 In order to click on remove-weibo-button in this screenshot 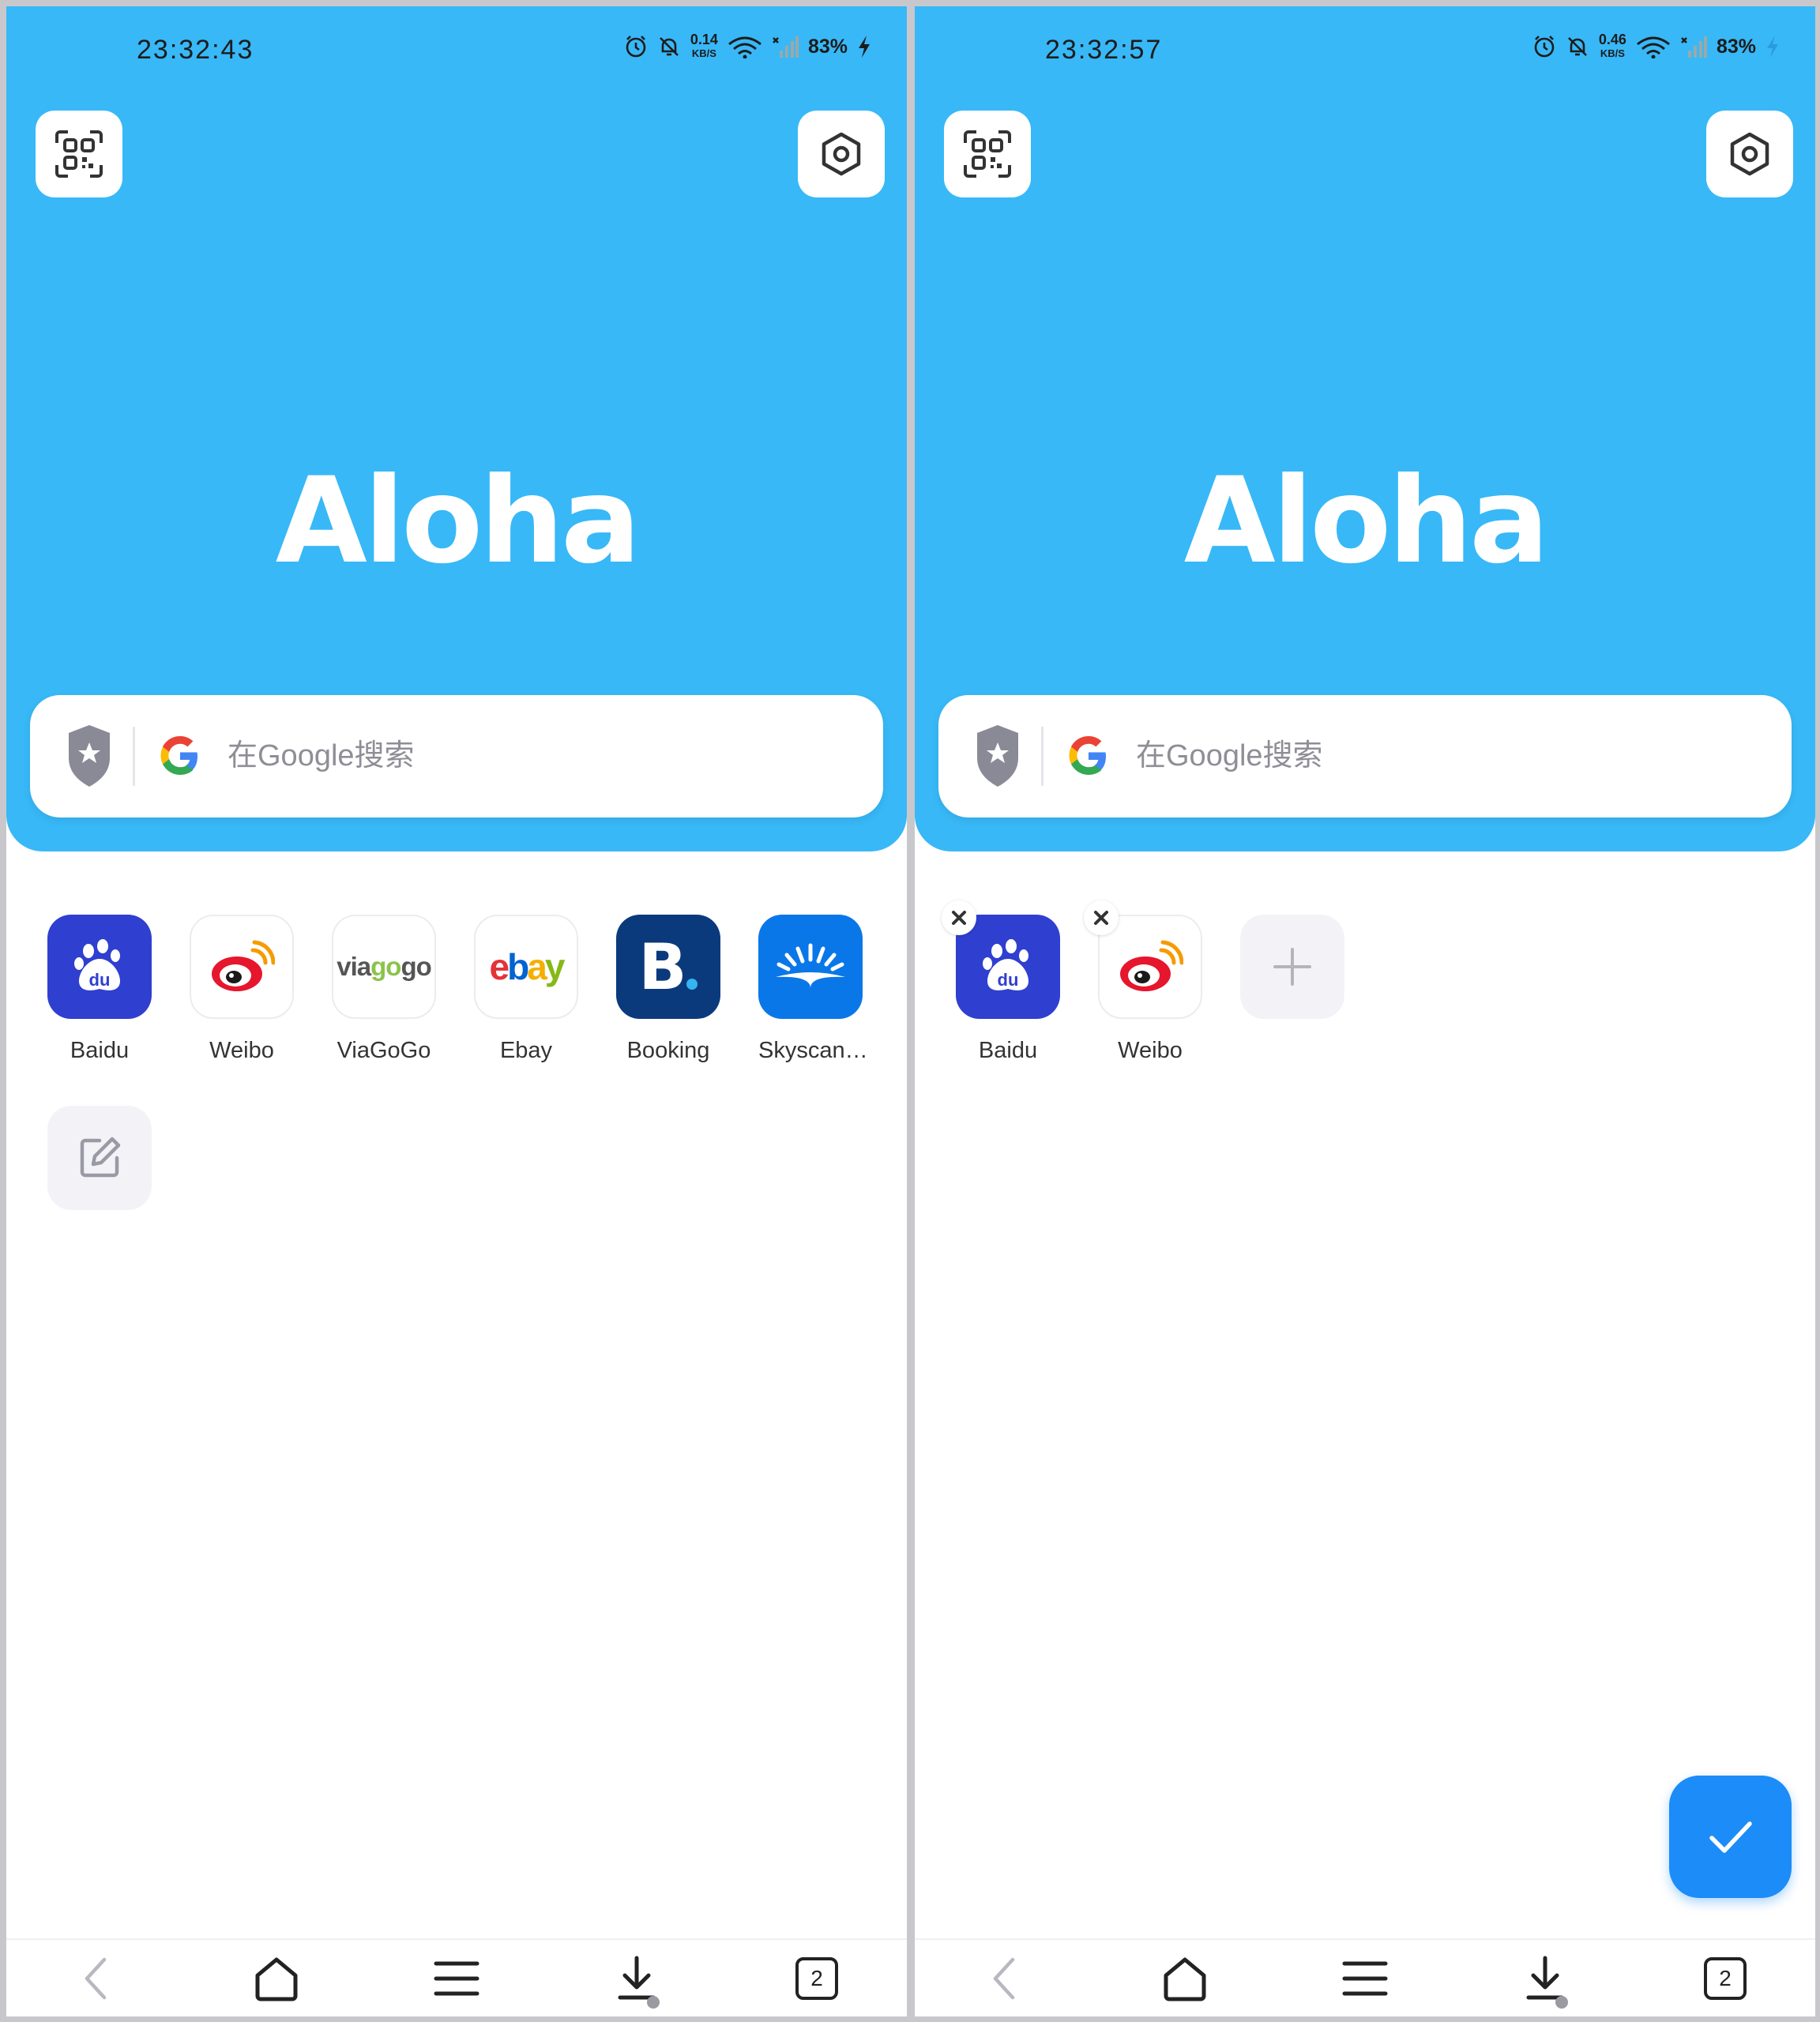, I will do `click(1101, 917)`.